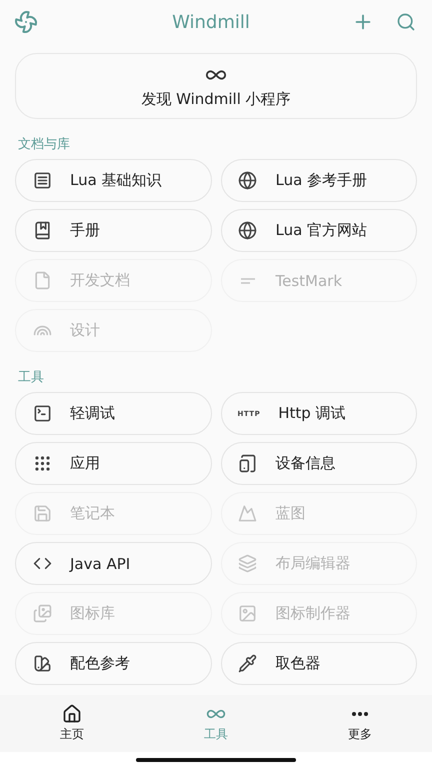 The image size is (432, 768). Describe the element at coordinates (360, 714) in the screenshot. I see `more-icon` at that location.